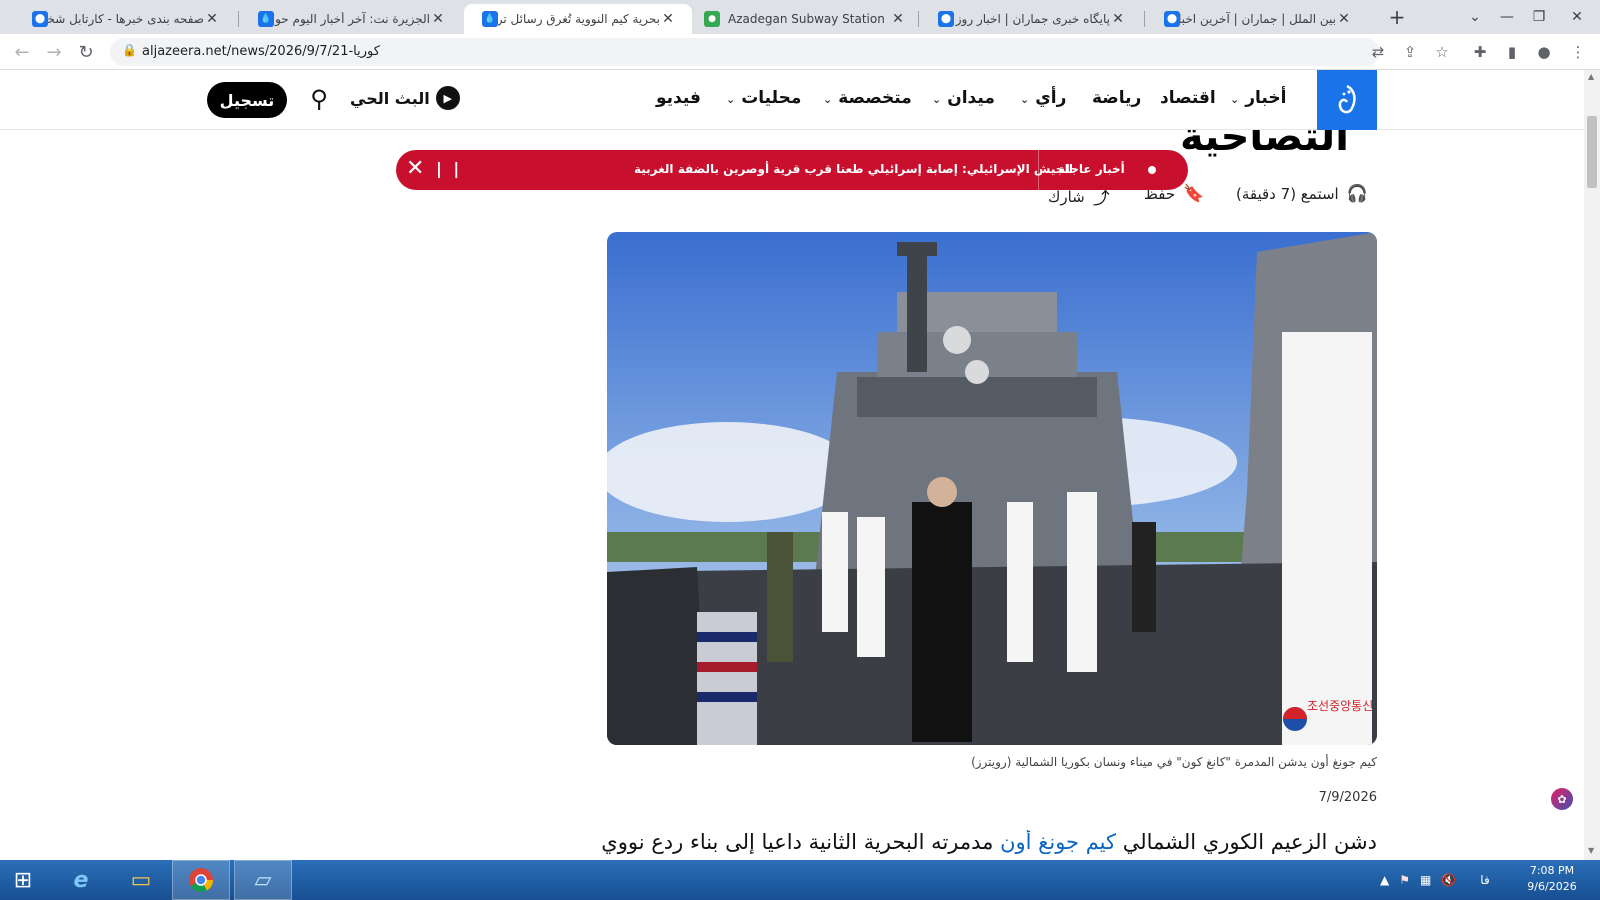 The height and width of the screenshot is (900, 1600). Describe the element at coordinates (22, 52) in the screenshot. I see `back-arrow-icon: ←` at that location.